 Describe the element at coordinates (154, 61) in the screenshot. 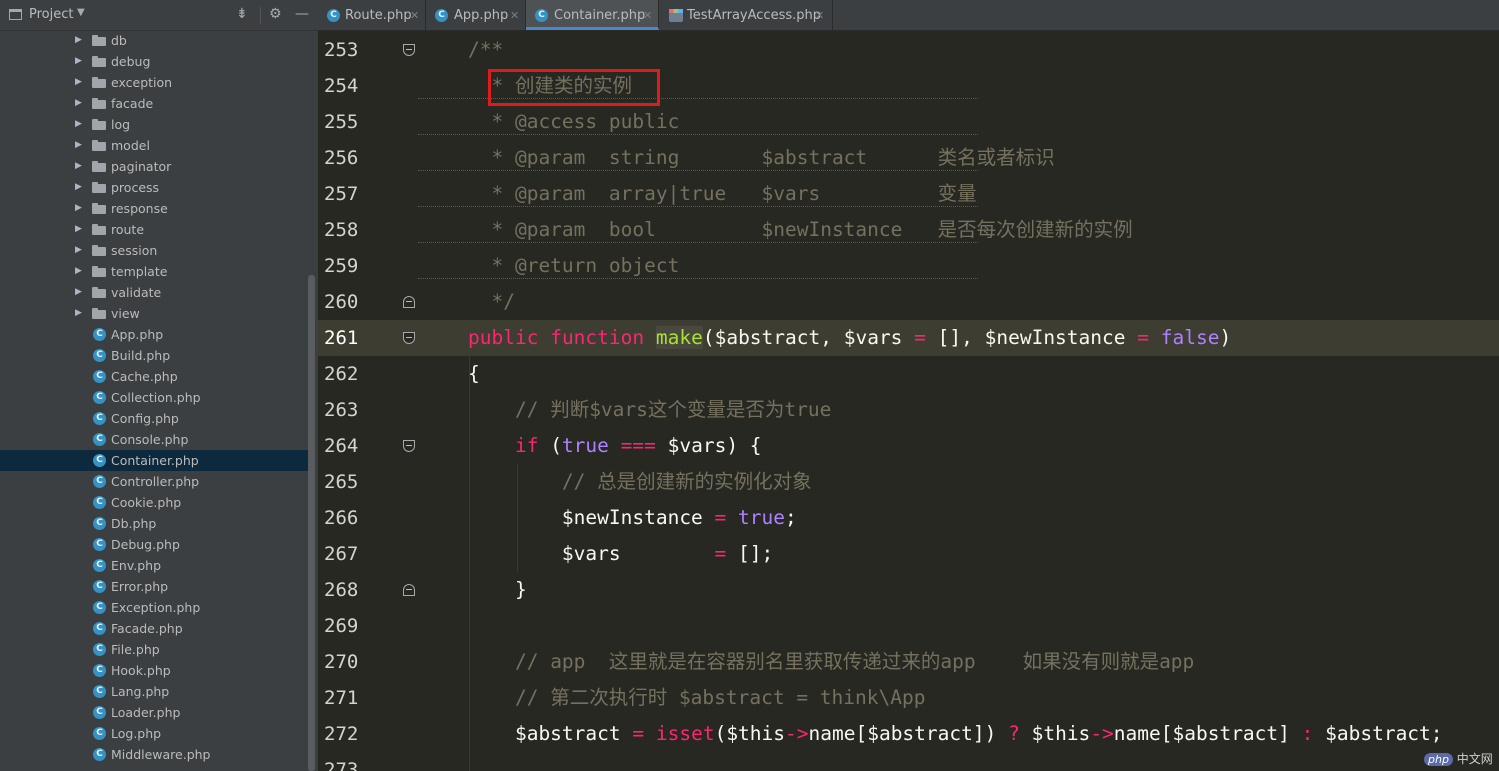

I see `tree-folder-debug: ▶ debug` at that location.